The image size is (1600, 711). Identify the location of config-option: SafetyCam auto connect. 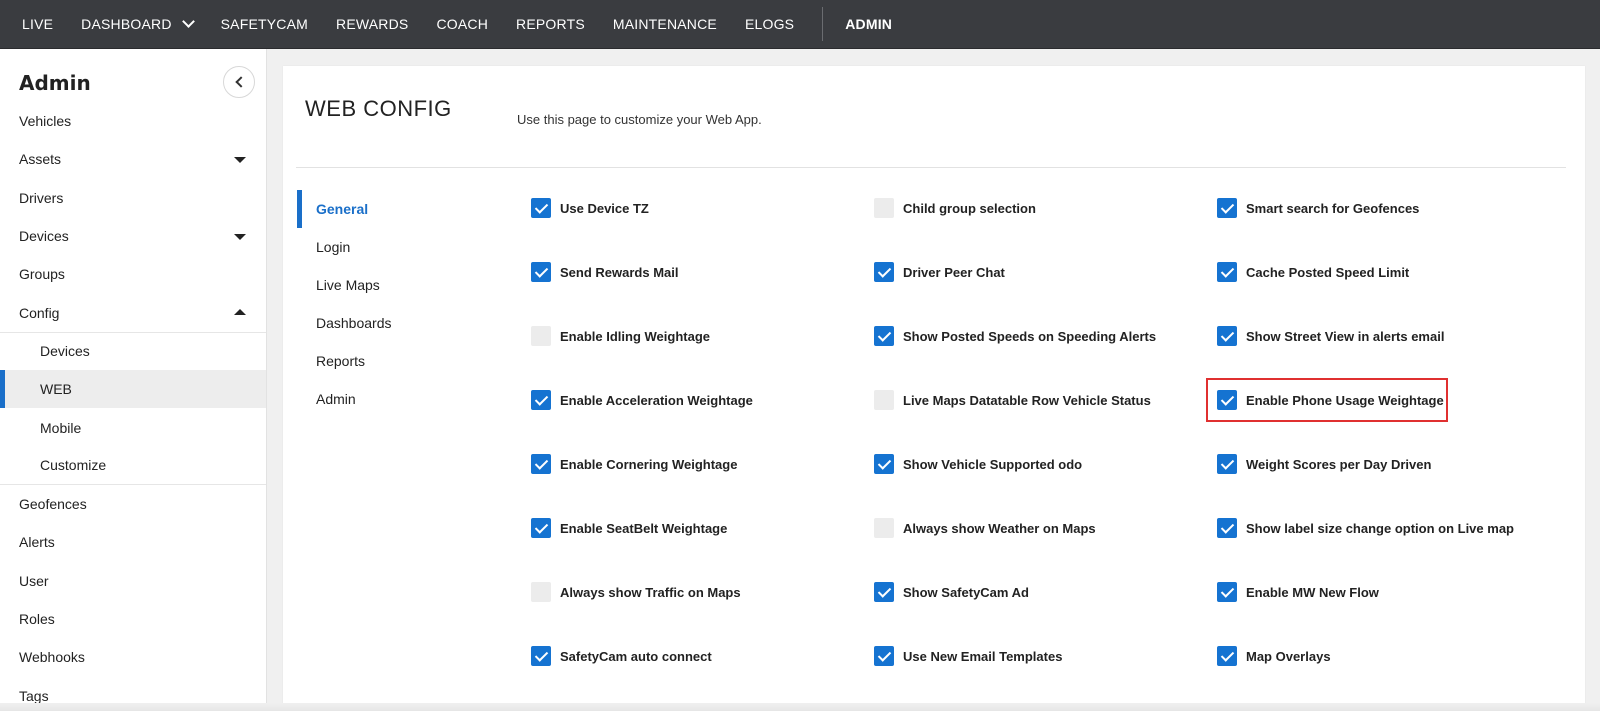
(702, 656).